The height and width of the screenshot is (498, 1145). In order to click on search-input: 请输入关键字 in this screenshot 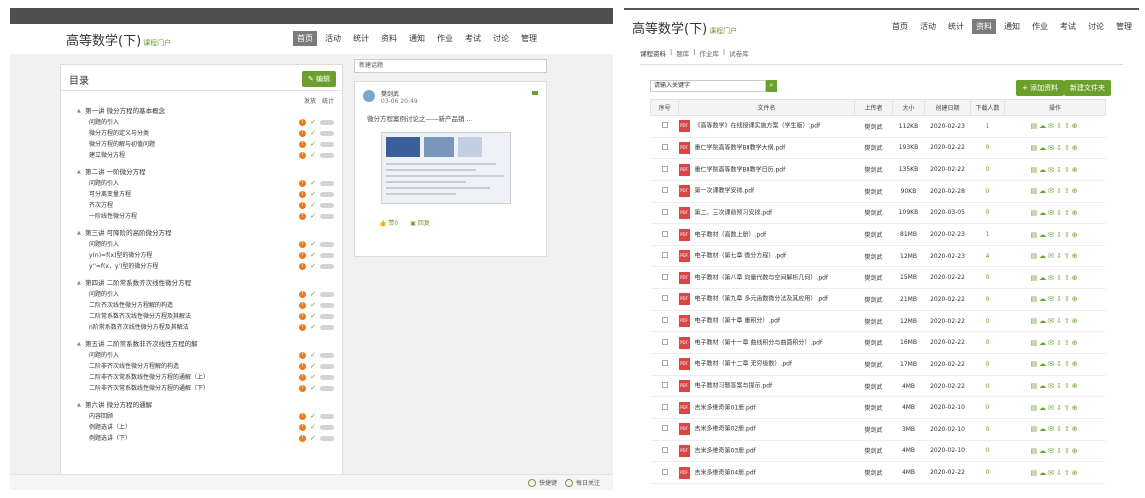, I will do `click(708, 86)`.